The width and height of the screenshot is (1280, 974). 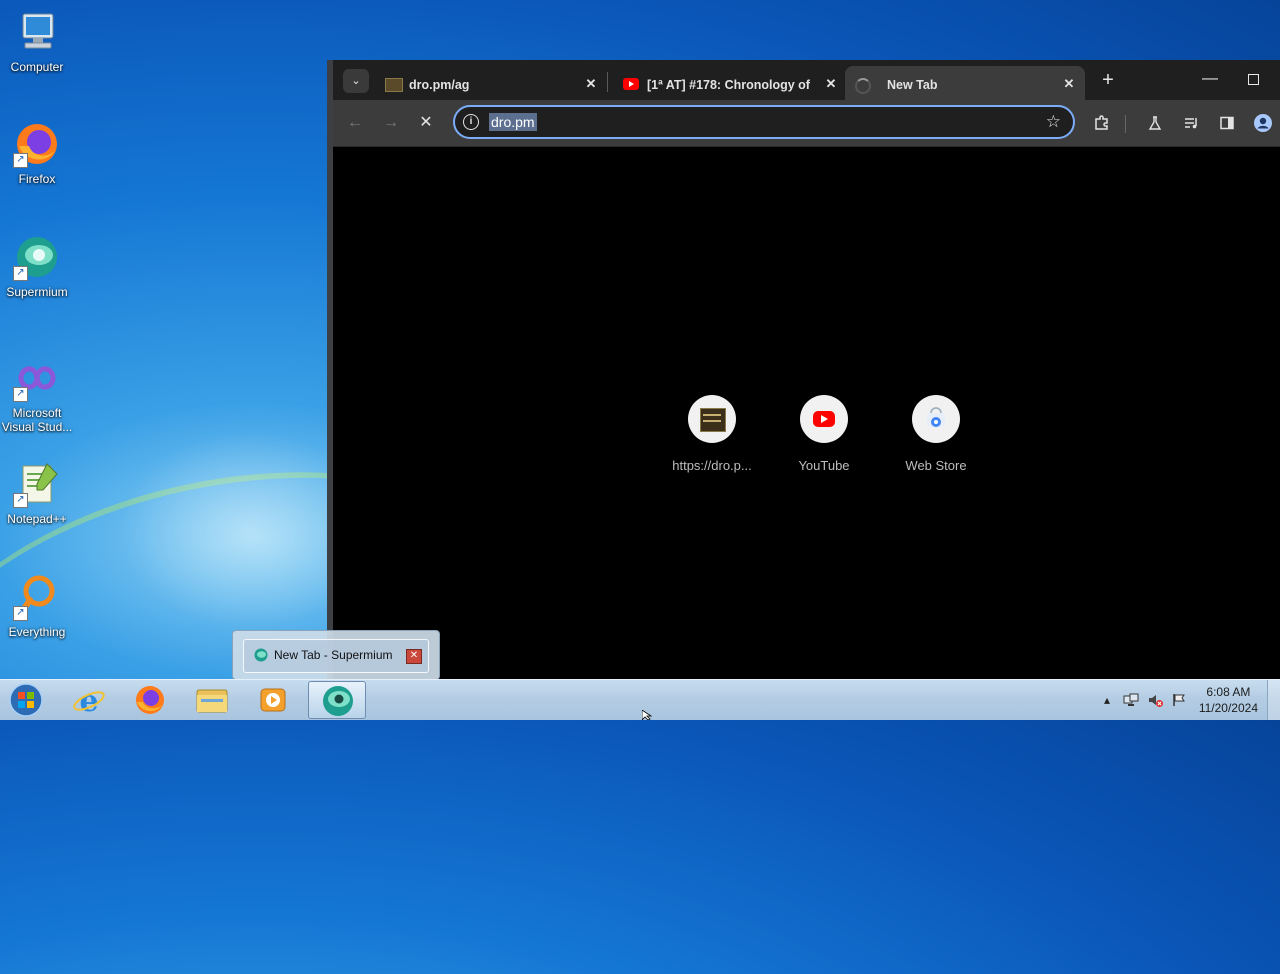 I want to click on media-player-icon, so click(x=273, y=700).